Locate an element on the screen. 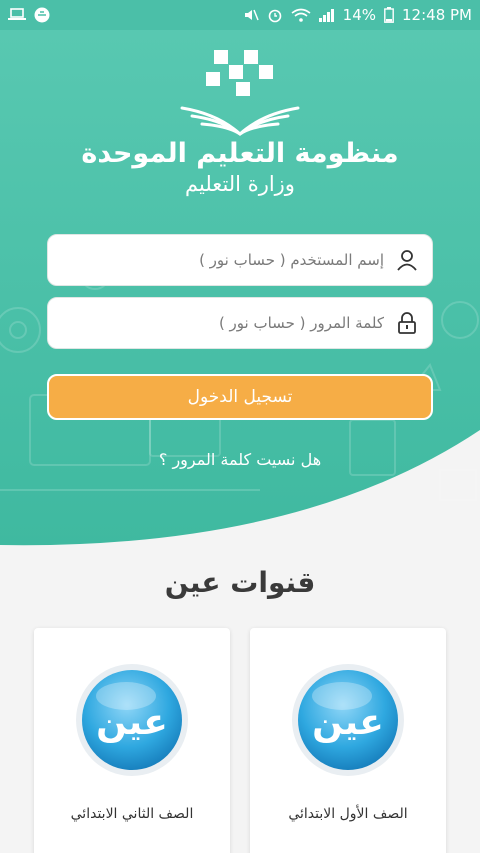  signal-icon is located at coordinates (326, 15).